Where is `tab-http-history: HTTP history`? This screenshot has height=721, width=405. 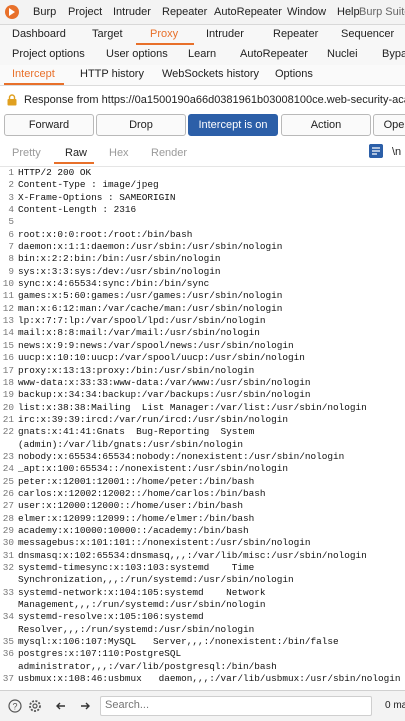
tab-http-history: HTTP history is located at coordinates (112, 74).